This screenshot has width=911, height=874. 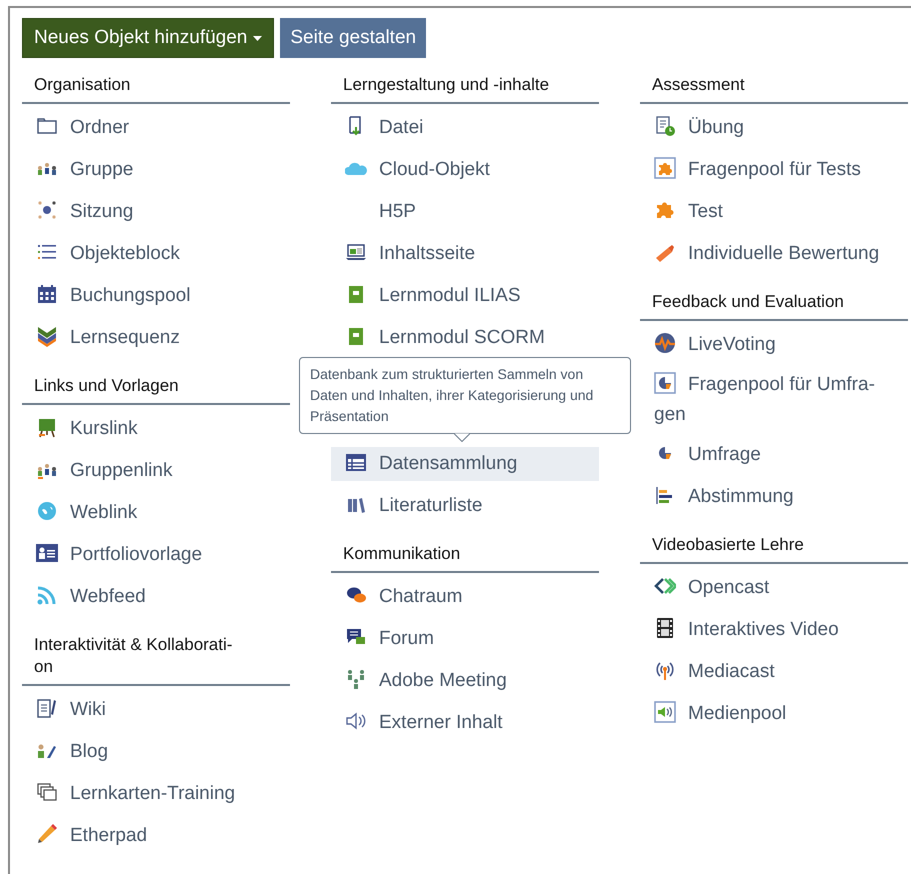 What do you see at coordinates (47, 834) in the screenshot?
I see `pencil-icon` at bounding box center [47, 834].